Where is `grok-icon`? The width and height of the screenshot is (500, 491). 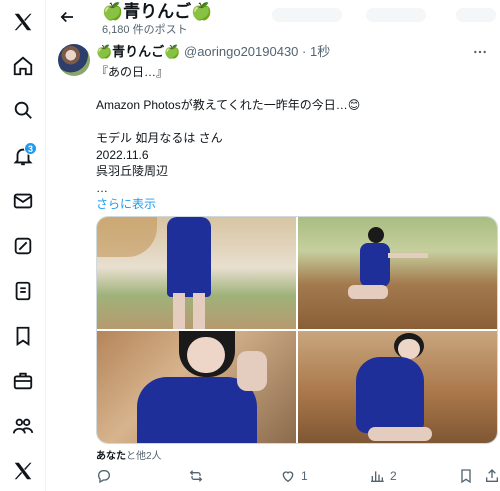
grok-icon is located at coordinates (23, 246).